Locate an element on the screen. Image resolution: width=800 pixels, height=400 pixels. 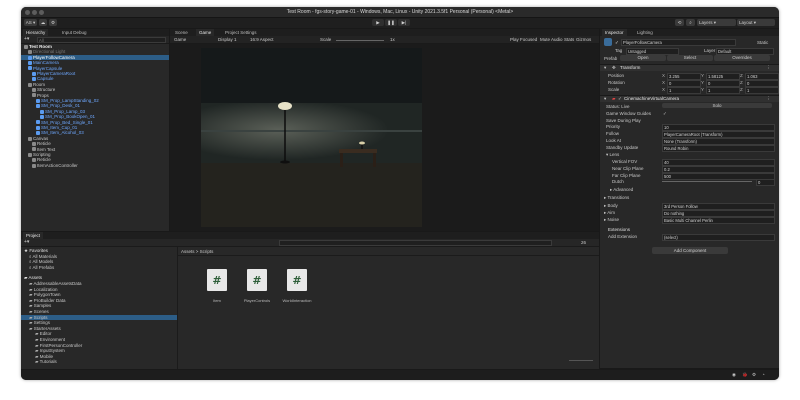
hierarchy-item: SM_Prop_Desk_01 is located at coordinates (95, 105).